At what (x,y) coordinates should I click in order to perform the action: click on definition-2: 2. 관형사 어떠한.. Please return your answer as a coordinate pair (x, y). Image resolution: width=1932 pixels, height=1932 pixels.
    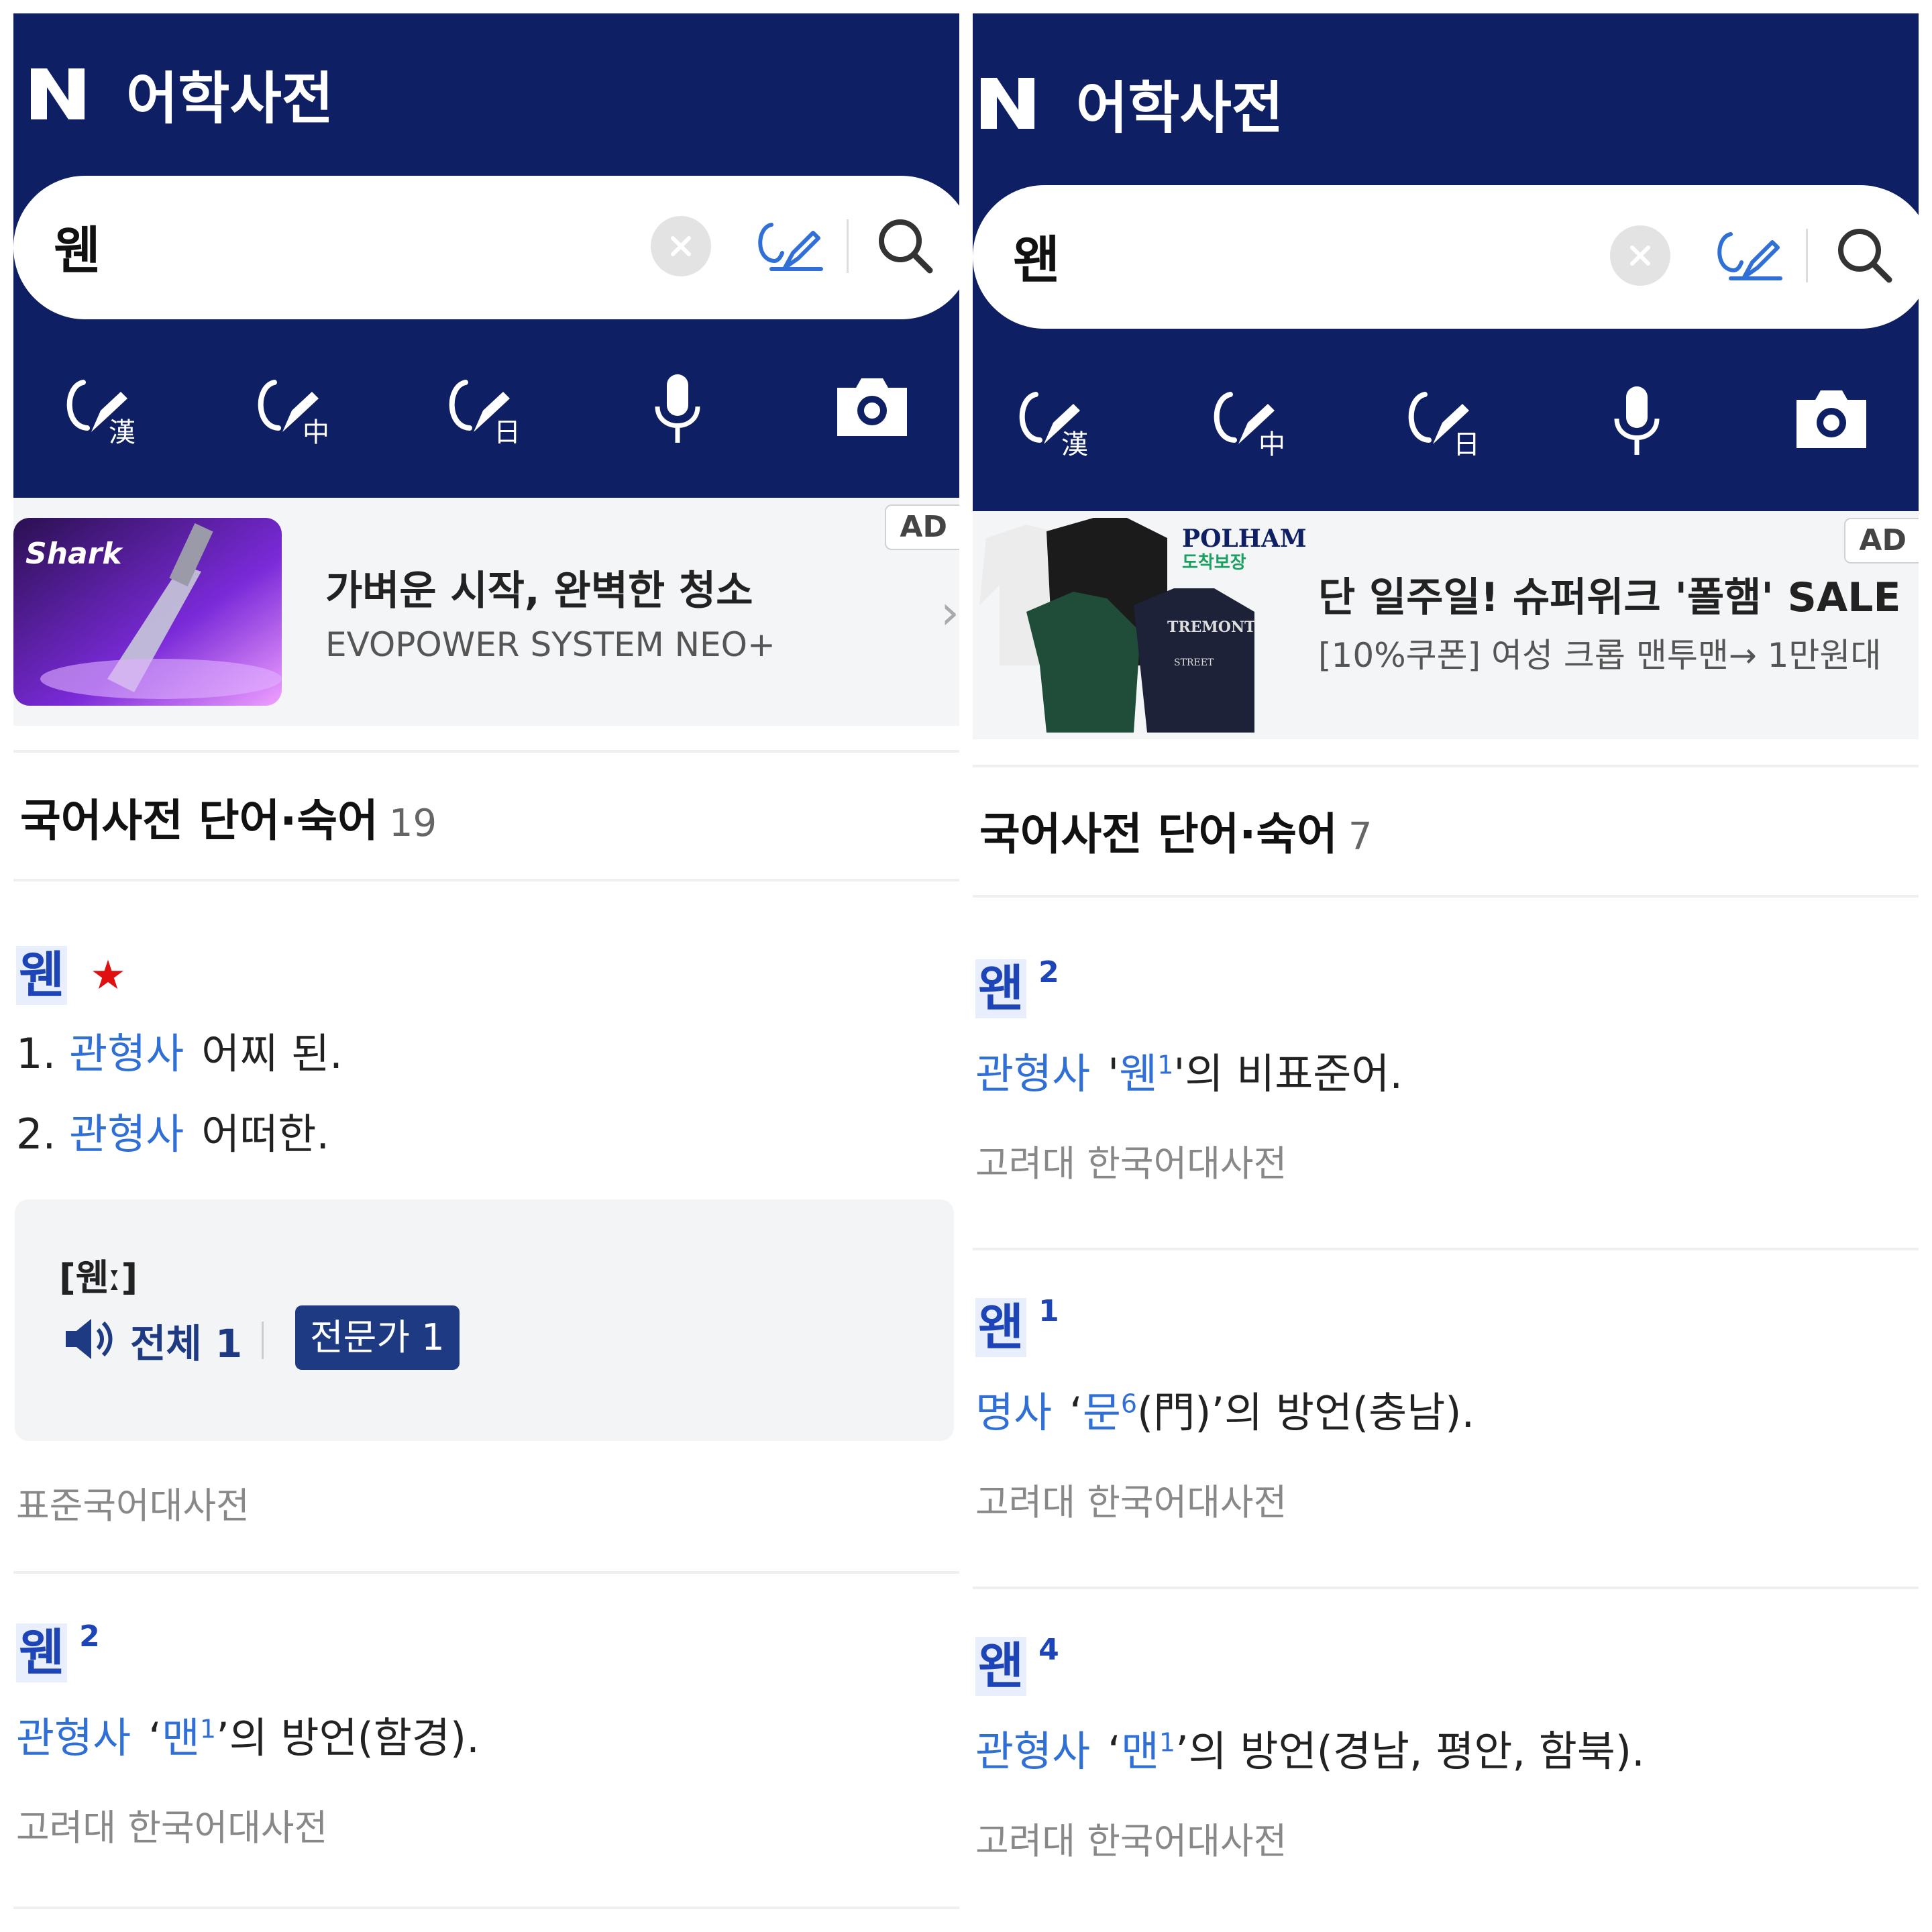
    Looking at the image, I should click on (172, 1130).